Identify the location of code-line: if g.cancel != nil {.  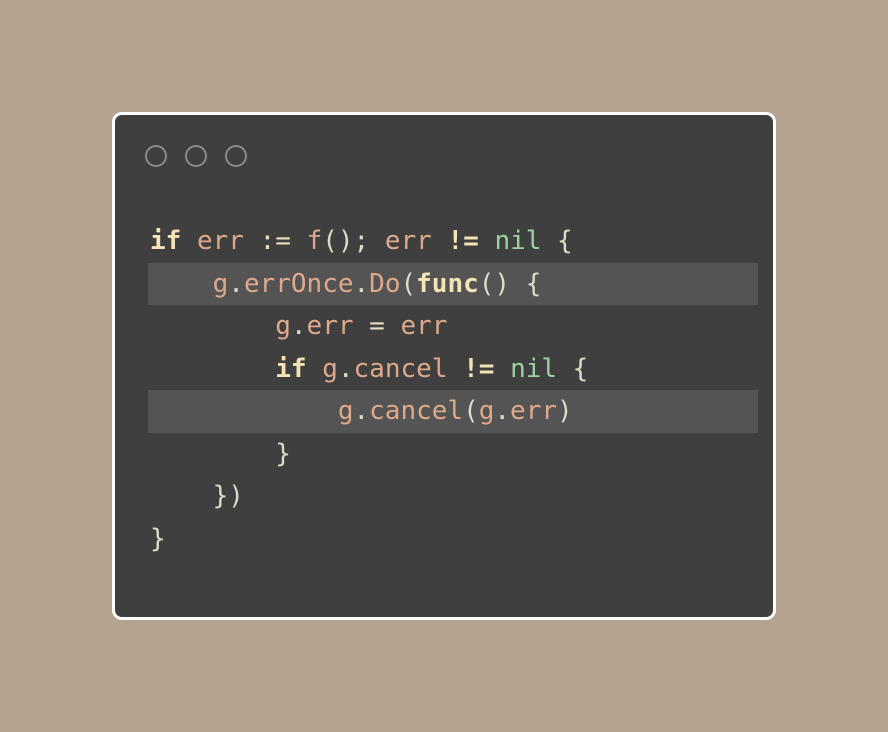
(453, 369).